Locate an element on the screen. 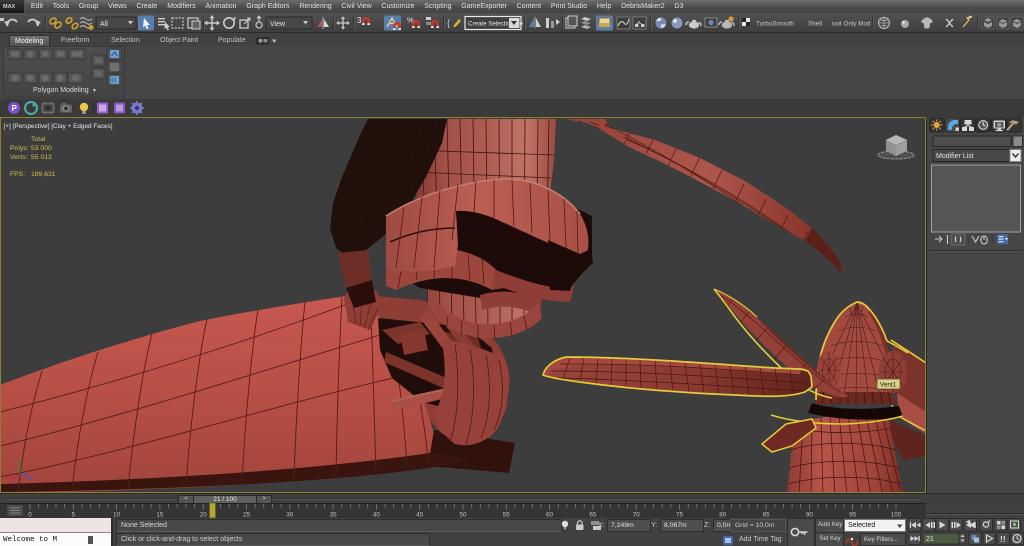 The image size is (1024, 546). svg-text: 53 000 is located at coordinates (41, 148).